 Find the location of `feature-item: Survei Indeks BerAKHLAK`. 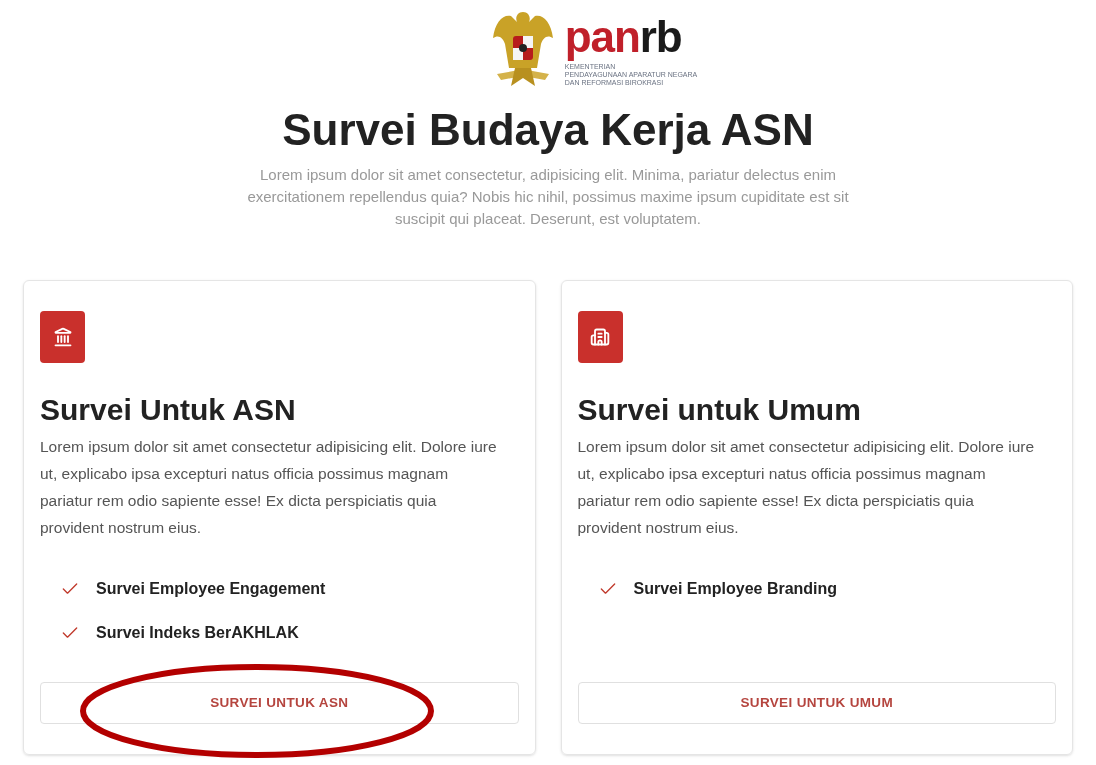

feature-item: Survei Indeks BerAKHLAK is located at coordinates (197, 633).